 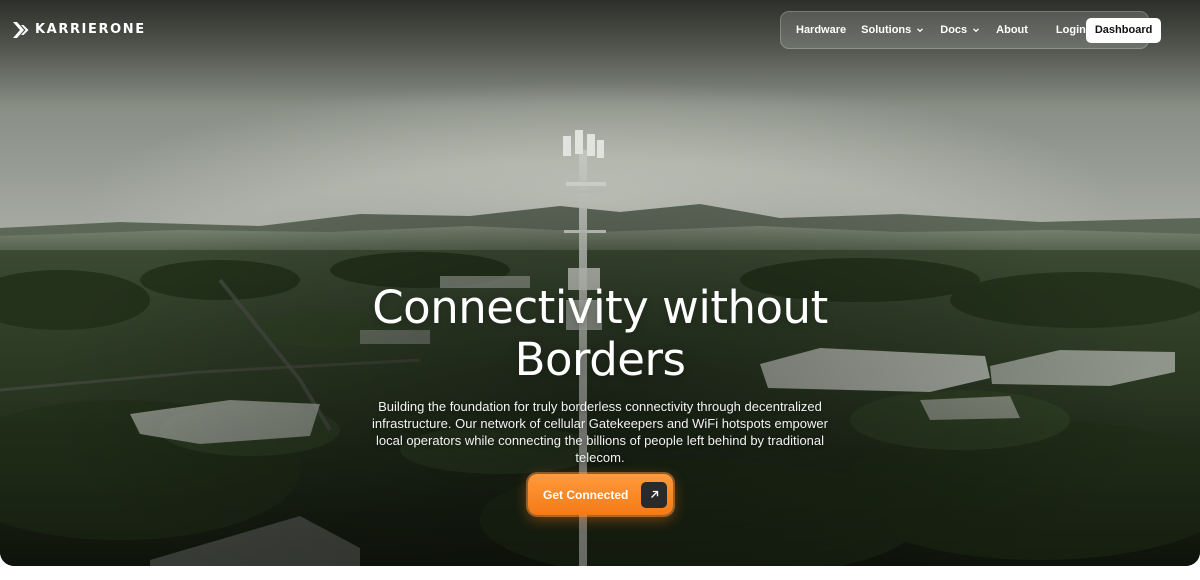 I want to click on dashboard-label: Dashboard, so click(x=1123, y=30).